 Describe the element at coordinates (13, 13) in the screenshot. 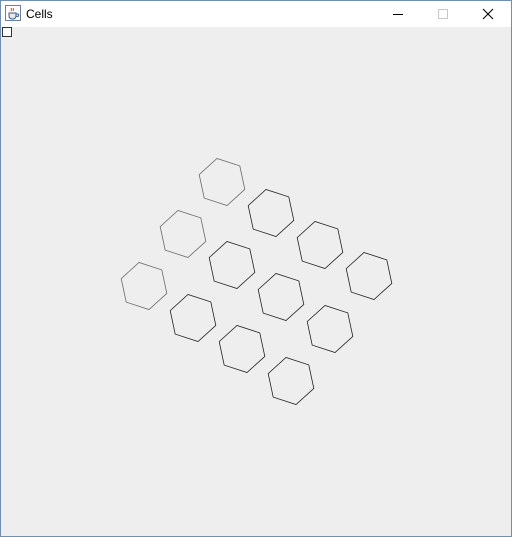

I see `java-cup-icon` at that location.